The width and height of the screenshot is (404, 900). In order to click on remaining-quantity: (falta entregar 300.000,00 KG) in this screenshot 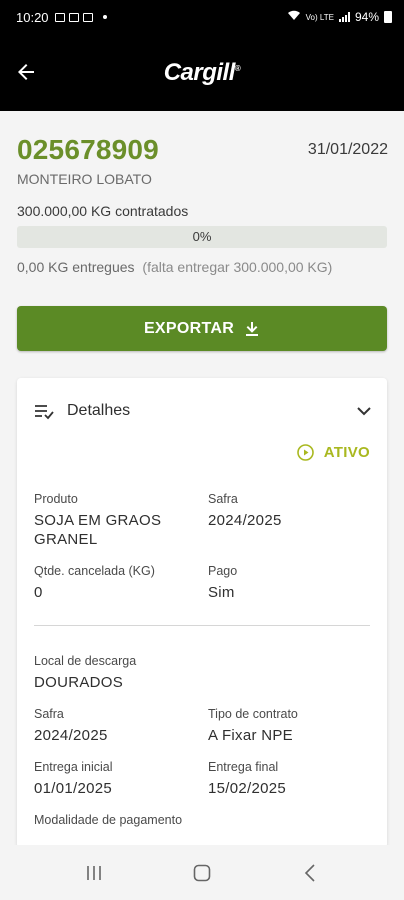, I will do `click(237, 267)`.